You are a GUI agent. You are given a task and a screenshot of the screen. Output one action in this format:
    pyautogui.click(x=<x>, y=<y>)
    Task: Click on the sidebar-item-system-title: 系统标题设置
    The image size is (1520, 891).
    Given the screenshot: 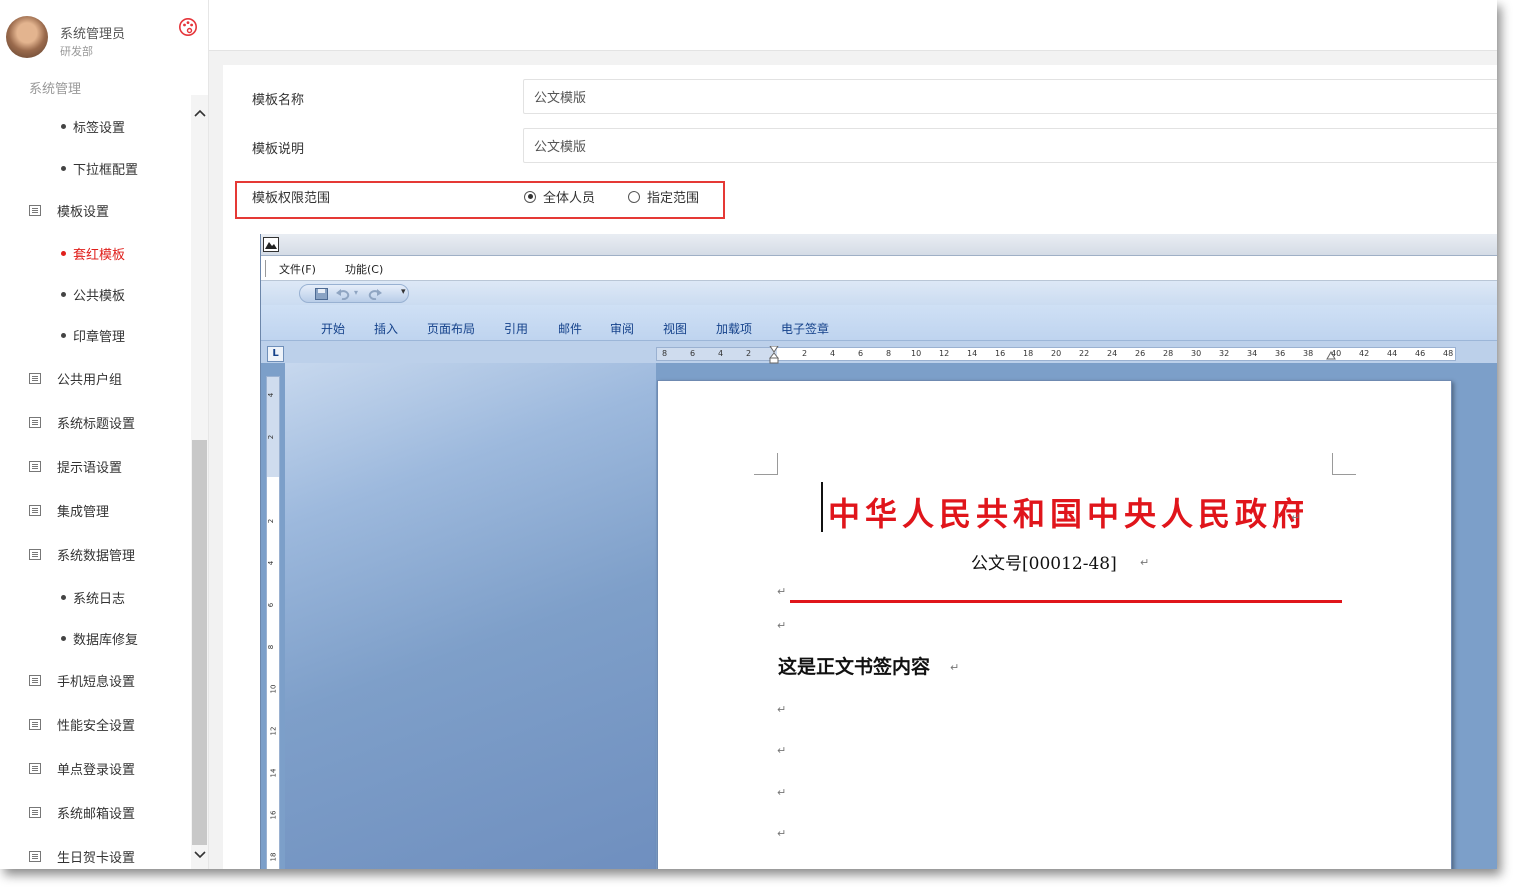 What is the action you would take?
    pyautogui.click(x=96, y=422)
    